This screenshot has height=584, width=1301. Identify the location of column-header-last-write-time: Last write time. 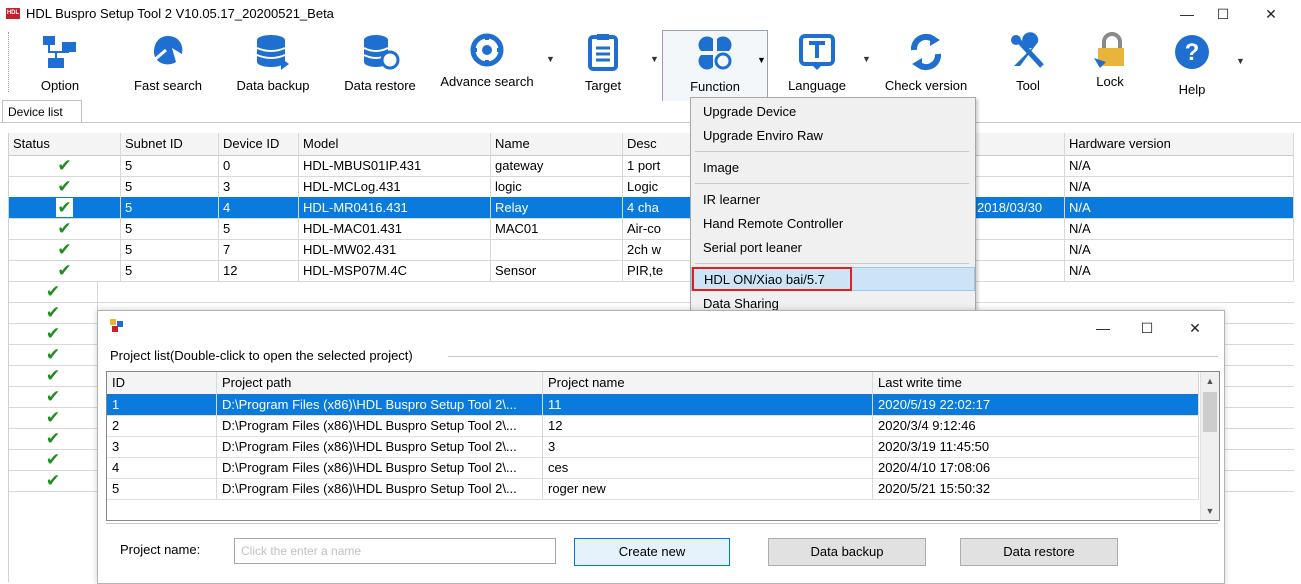
(1036, 383).